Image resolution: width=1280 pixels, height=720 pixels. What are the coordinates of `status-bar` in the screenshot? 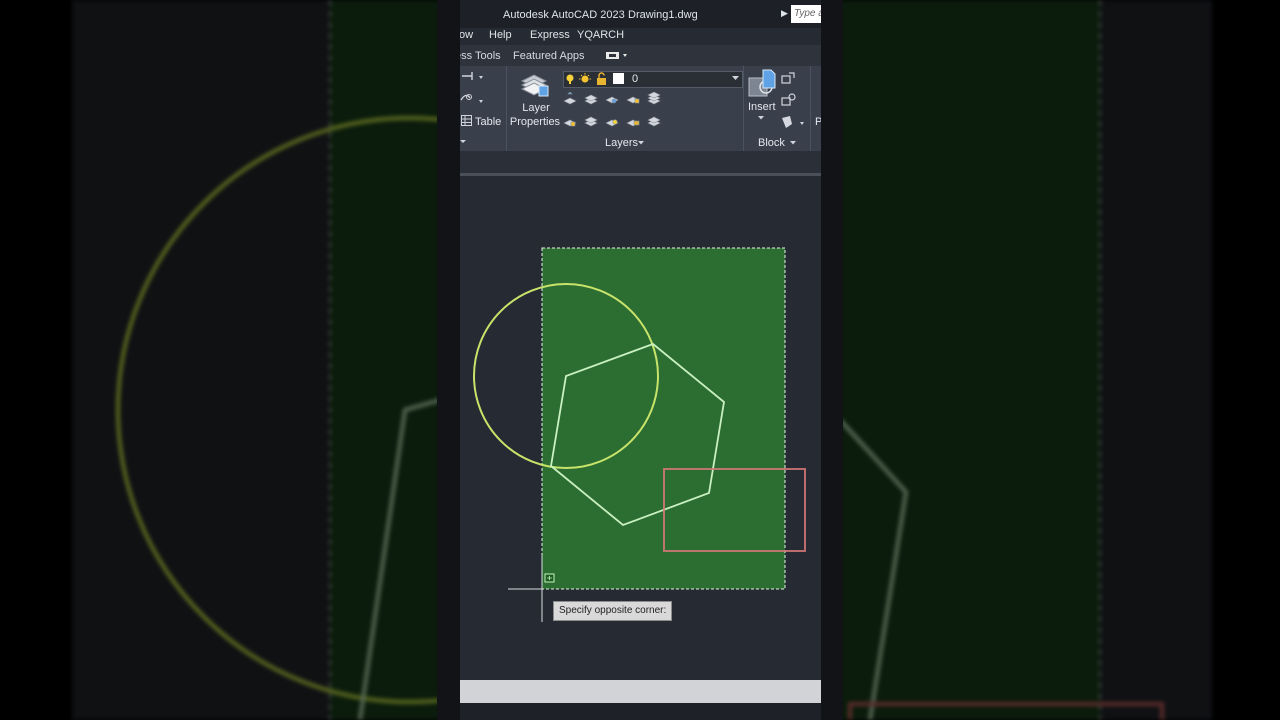 It's located at (640, 711).